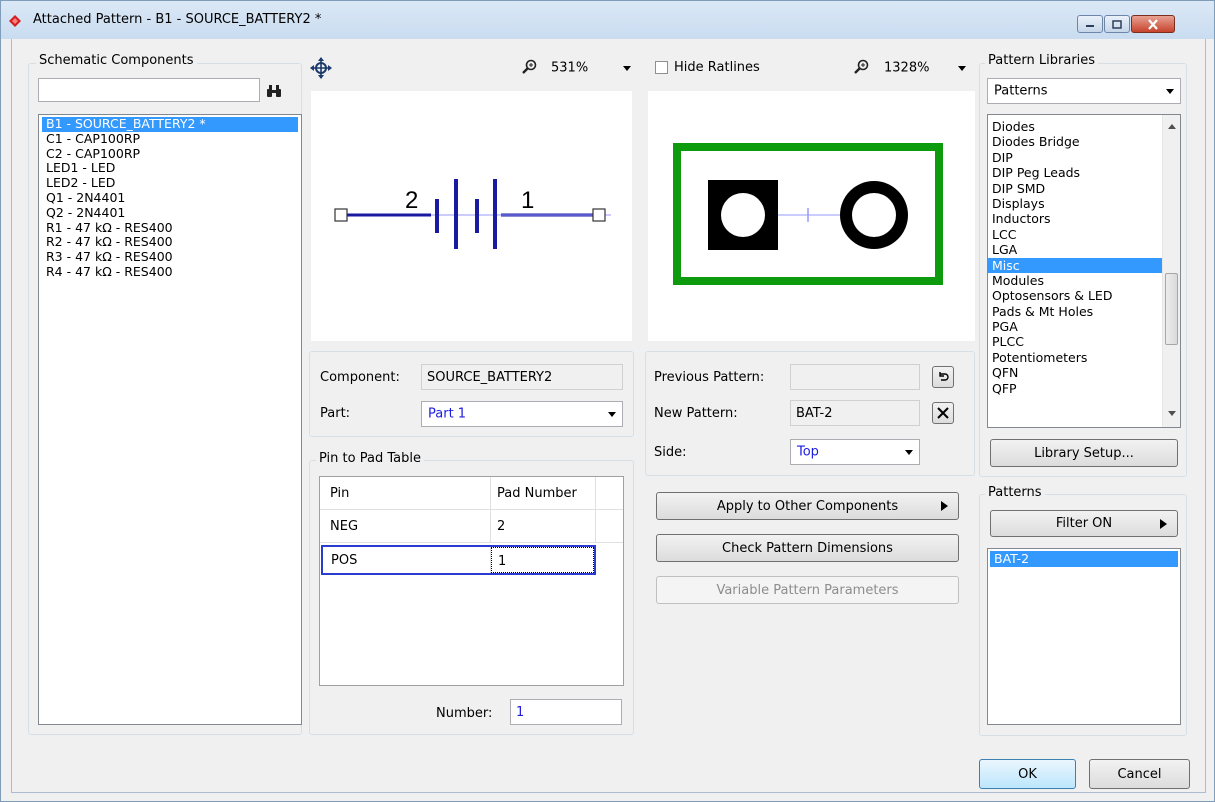 The image size is (1215, 802). Describe the element at coordinates (1075, 295) in the screenshot. I see `list-item: Optosensors & LED` at that location.